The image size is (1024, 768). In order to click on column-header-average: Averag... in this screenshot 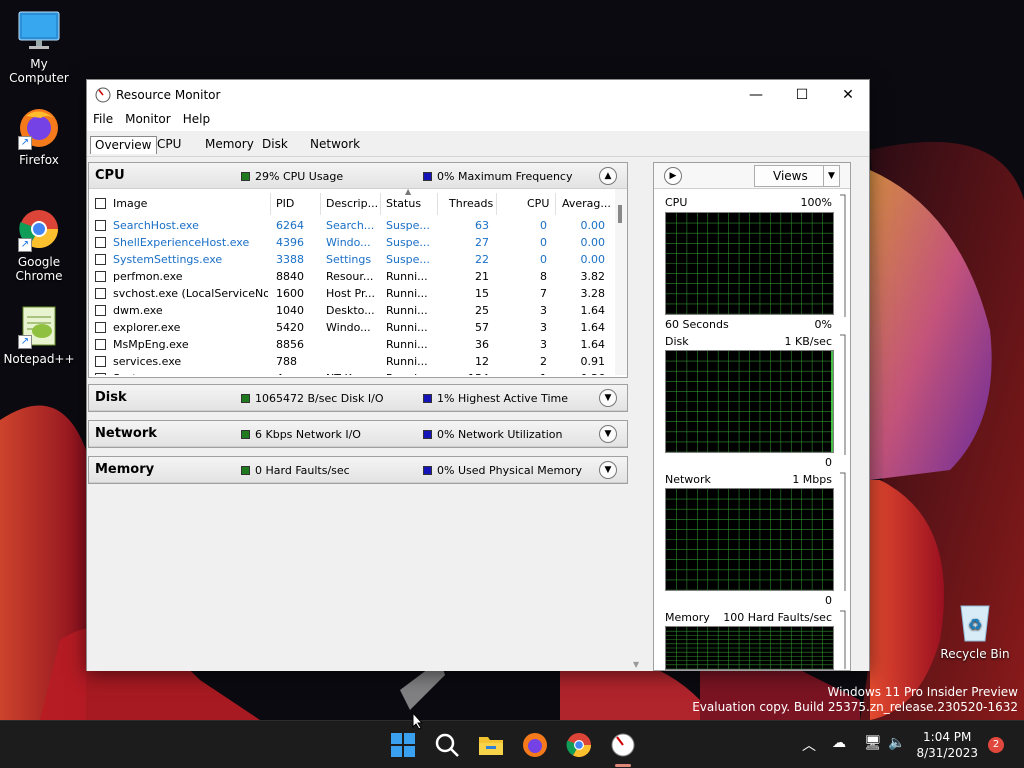, I will do `click(586, 203)`.